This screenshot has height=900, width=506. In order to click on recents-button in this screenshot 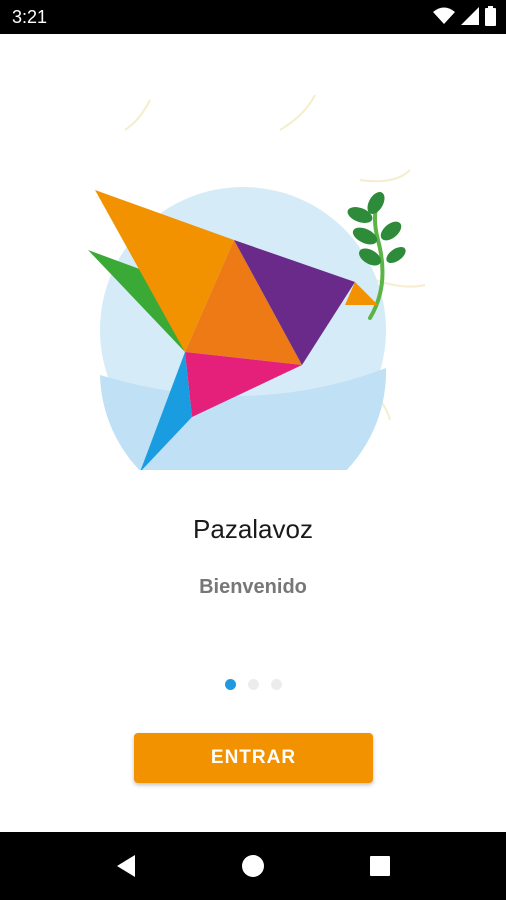, I will do `click(380, 866)`.